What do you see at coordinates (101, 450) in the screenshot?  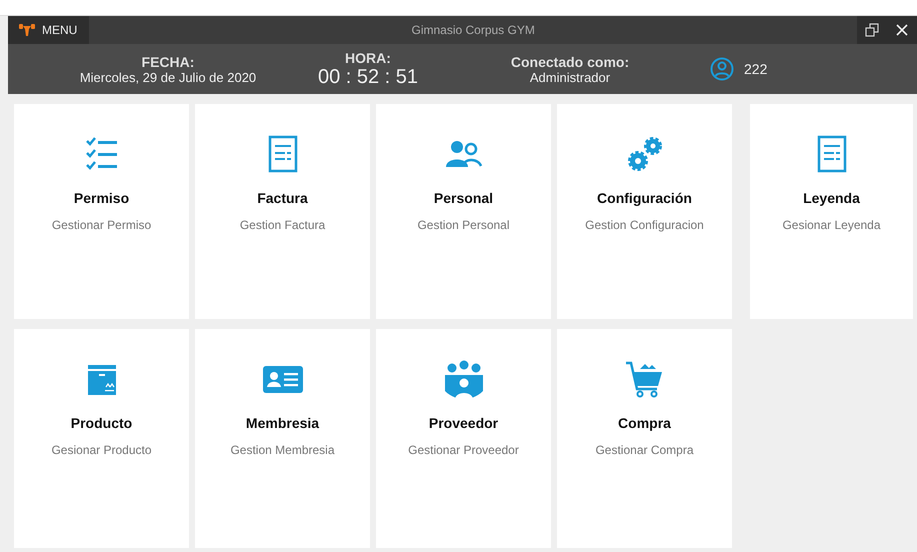 I see `module-subtitle: Gesionar Producto` at bounding box center [101, 450].